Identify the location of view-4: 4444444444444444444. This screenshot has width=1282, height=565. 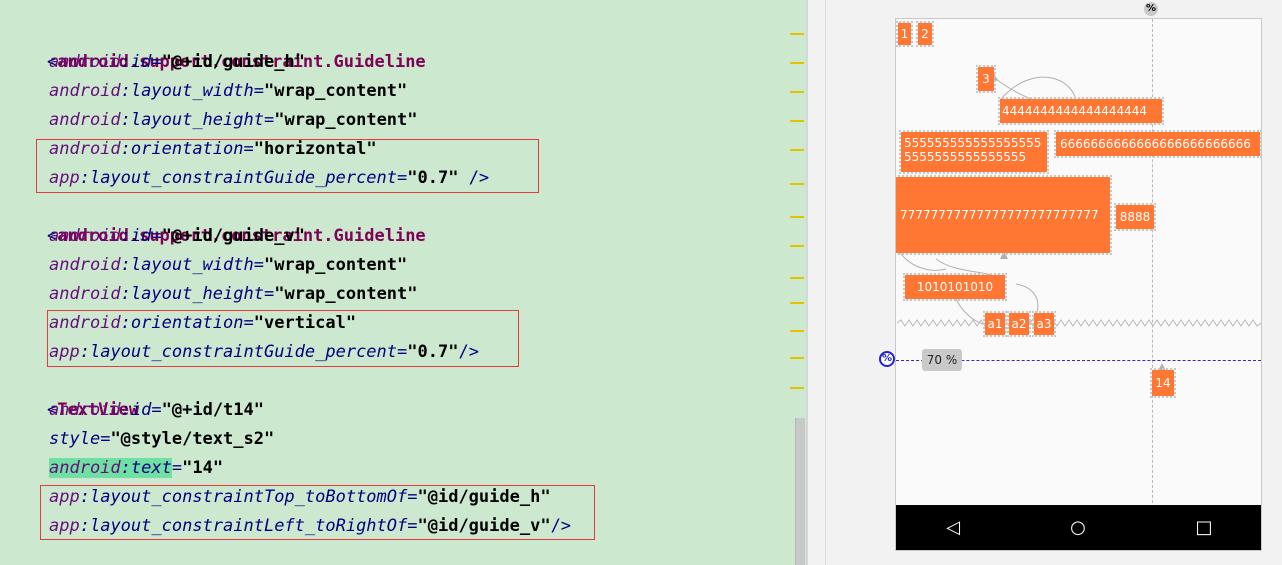
(1081, 111).